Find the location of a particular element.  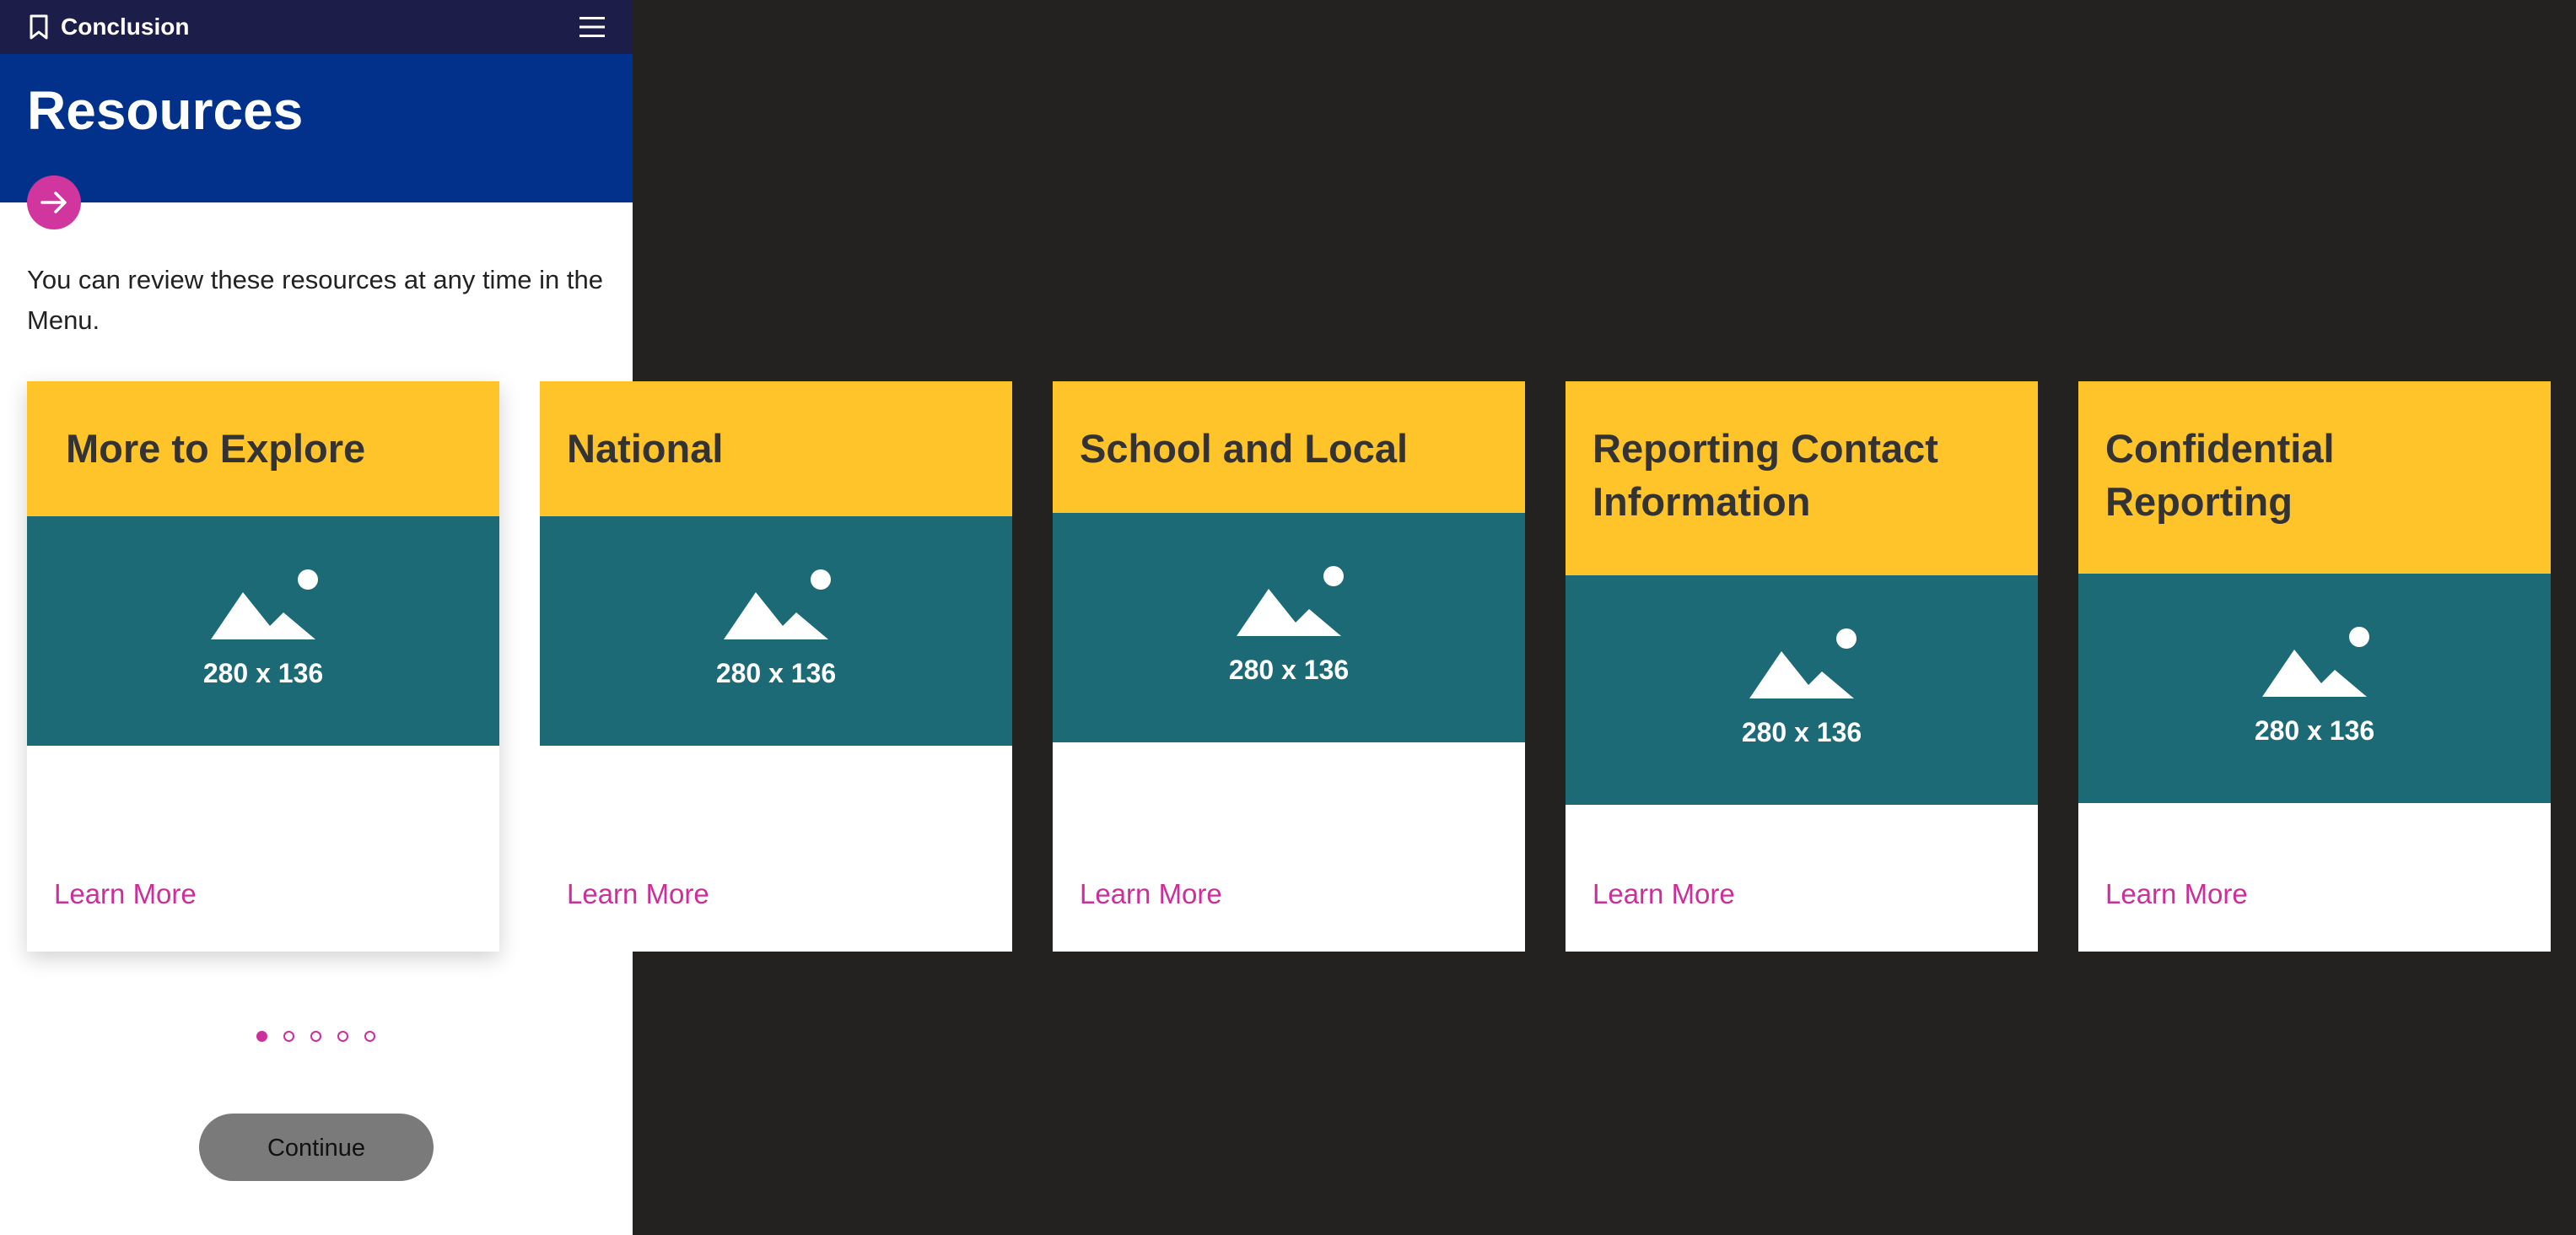

hero-banner: Resources is located at coordinates (316, 128).